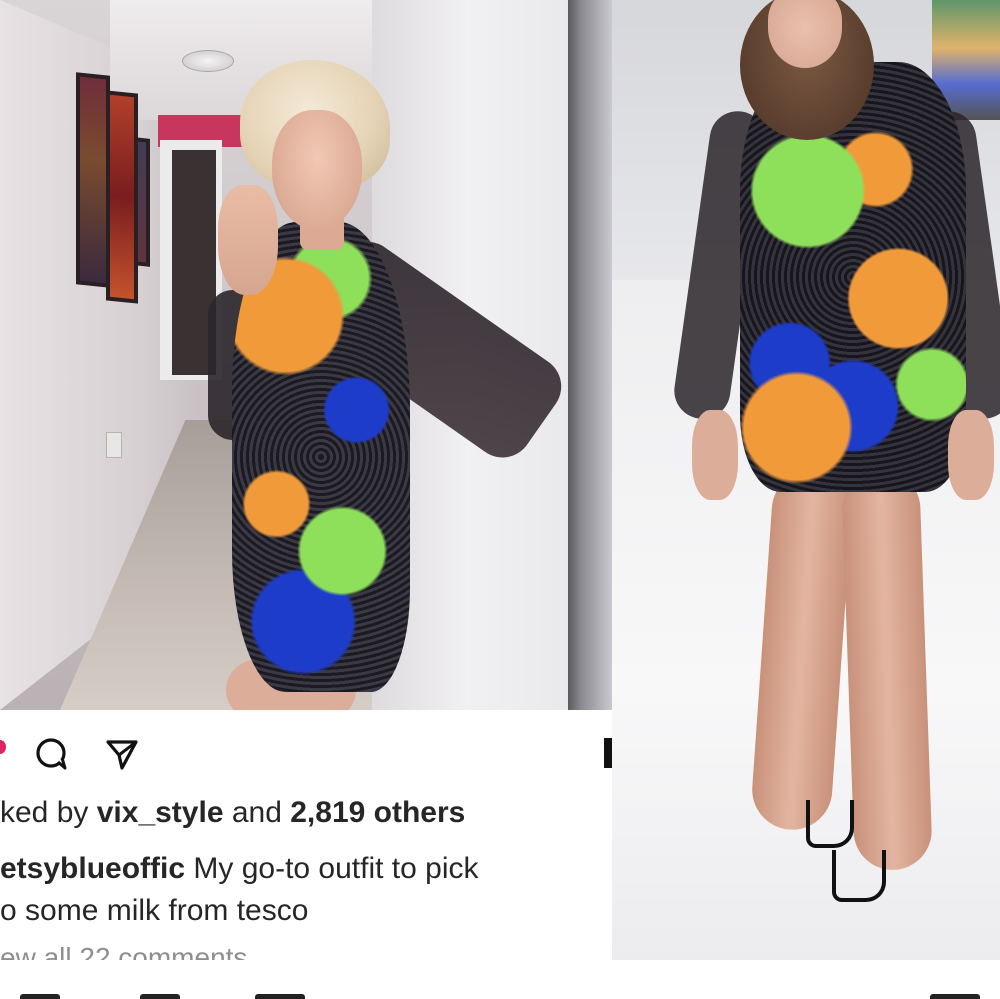 This screenshot has width=1000, height=999. I want to click on profile-icon, so click(955, 996).